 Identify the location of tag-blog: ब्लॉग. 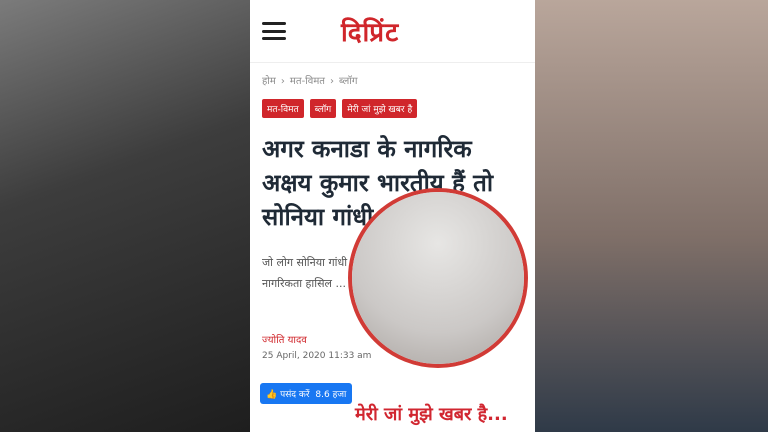
(323, 108).